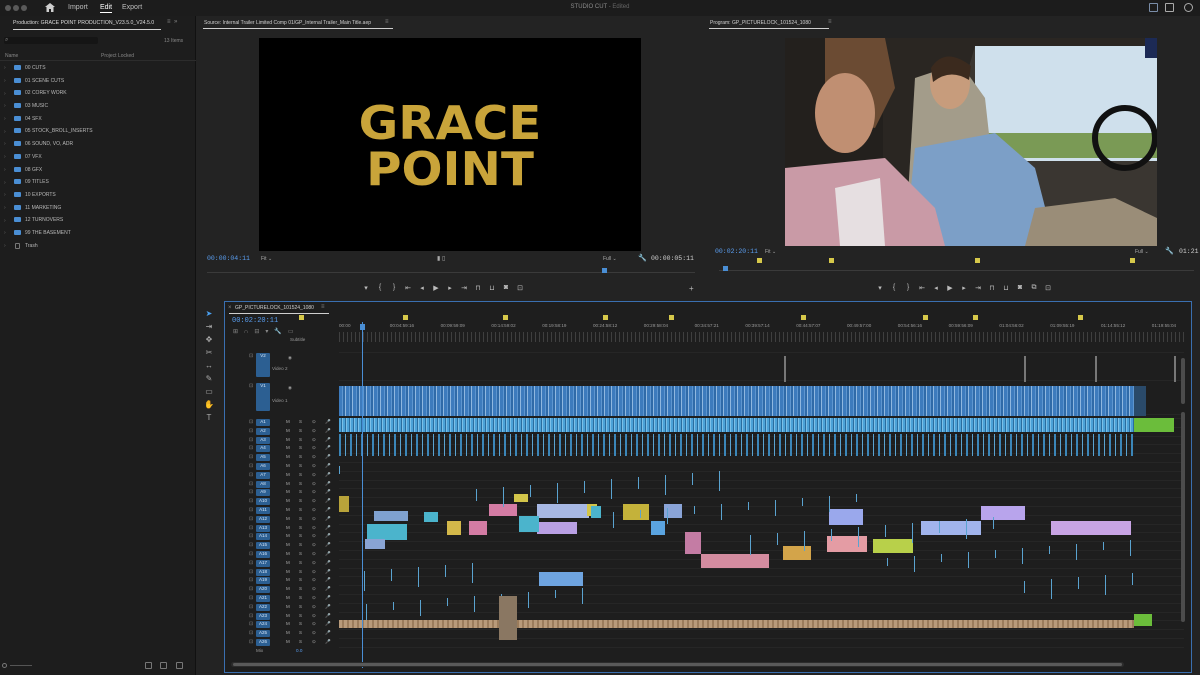  Describe the element at coordinates (98, 157) in the screenshot. I see `bin-item: › 07 VFX` at that location.